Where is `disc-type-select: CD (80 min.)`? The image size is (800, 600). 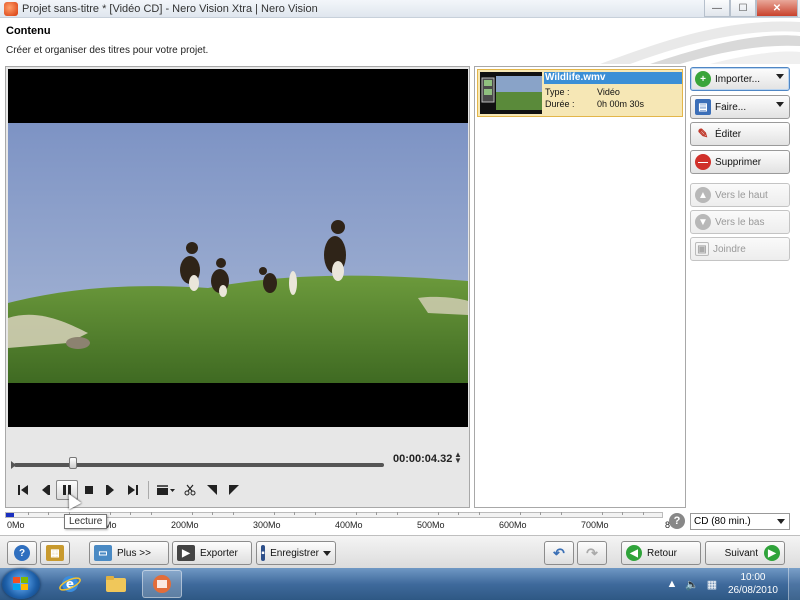
disc-type-select: CD (80 min.) is located at coordinates (740, 521).